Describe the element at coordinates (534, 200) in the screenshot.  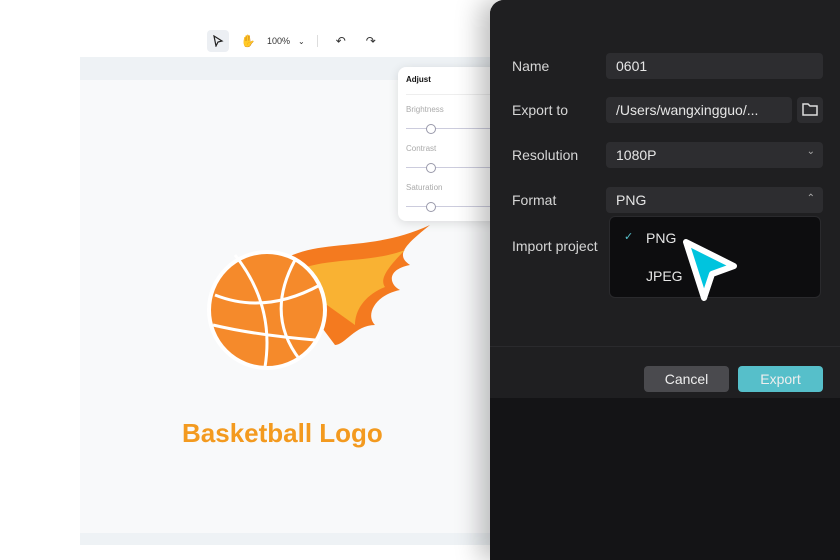
I see `format-label: Format` at that location.